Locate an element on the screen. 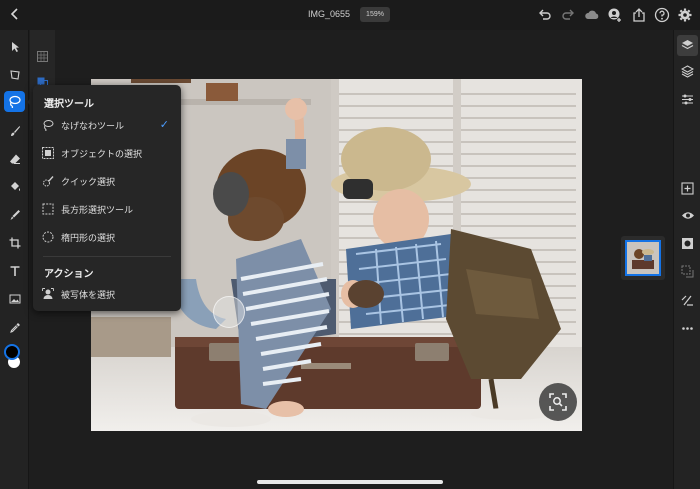 The height and width of the screenshot is (489, 700). cloud-icon is located at coordinates (592, 15).